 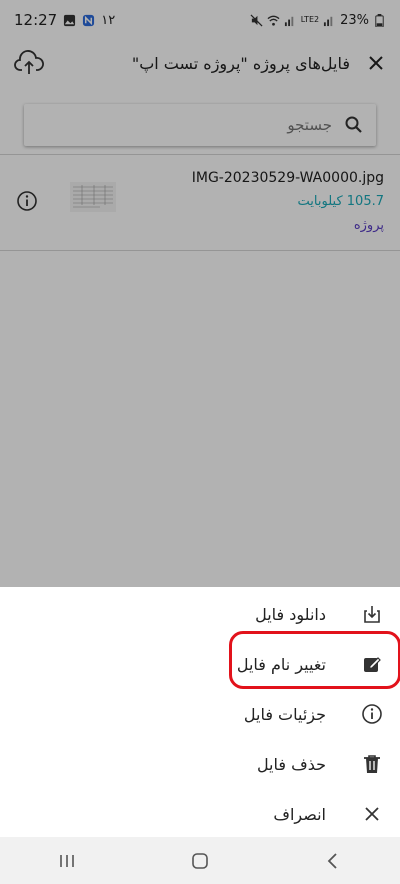 What do you see at coordinates (291, 764) in the screenshot?
I see `item-label: حذف فایل` at bounding box center [291, 764].